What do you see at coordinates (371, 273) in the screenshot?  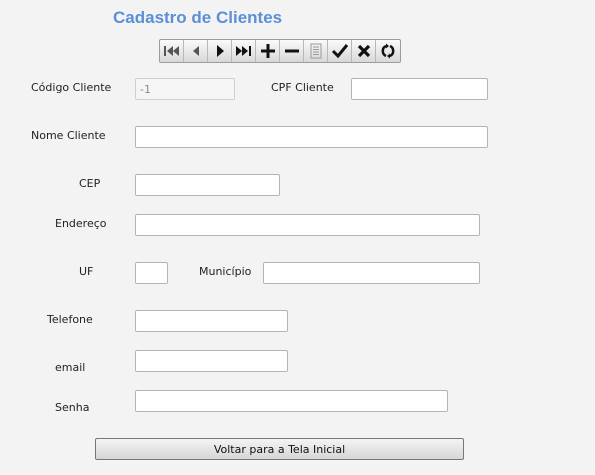 I see `municipio-field` at bounding box center [371, 273].